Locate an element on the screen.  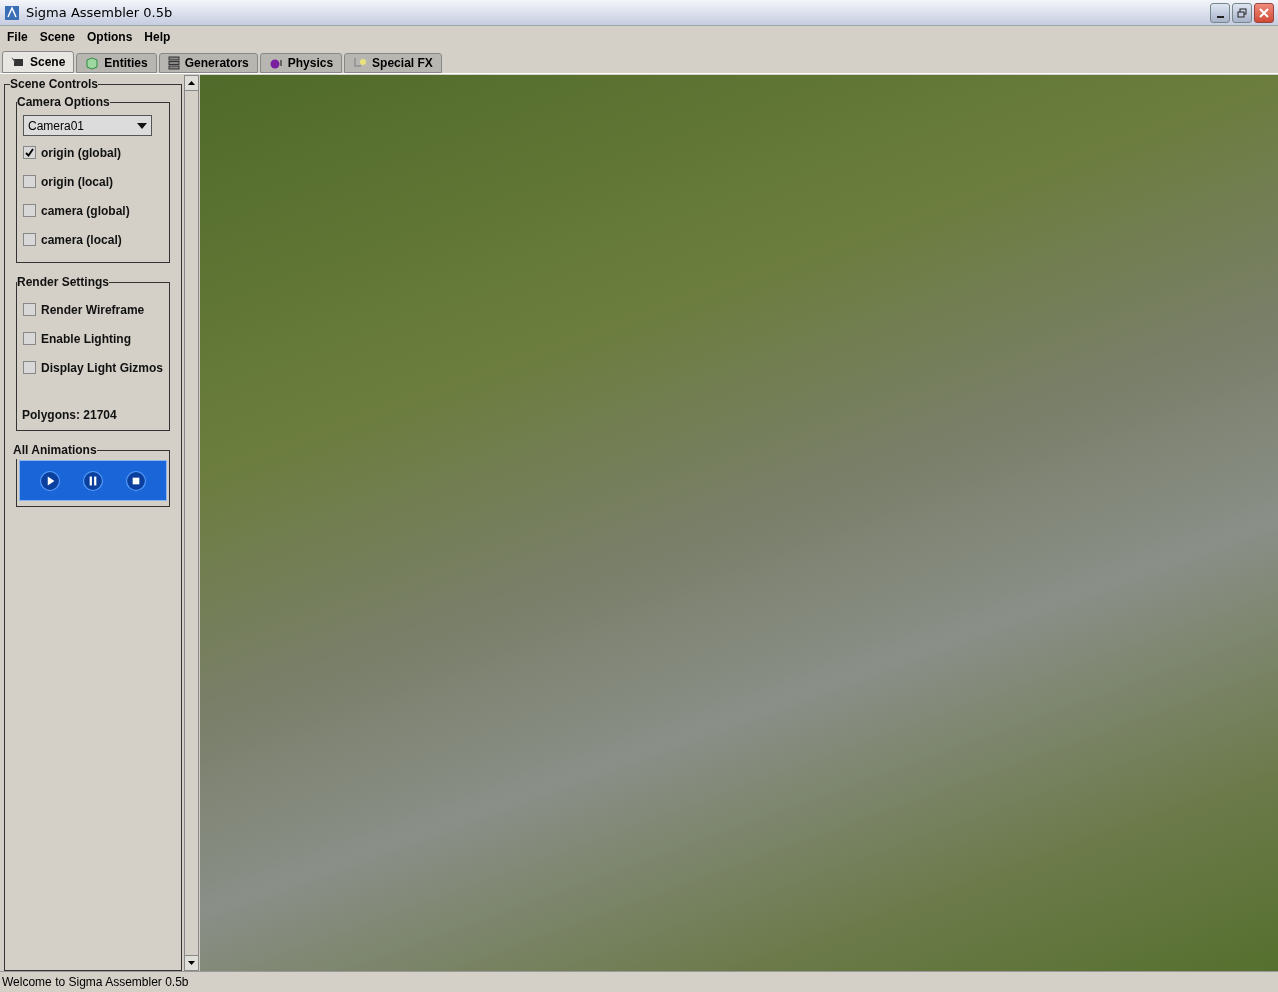
menu-item: File is located at coordinates (17, 37).